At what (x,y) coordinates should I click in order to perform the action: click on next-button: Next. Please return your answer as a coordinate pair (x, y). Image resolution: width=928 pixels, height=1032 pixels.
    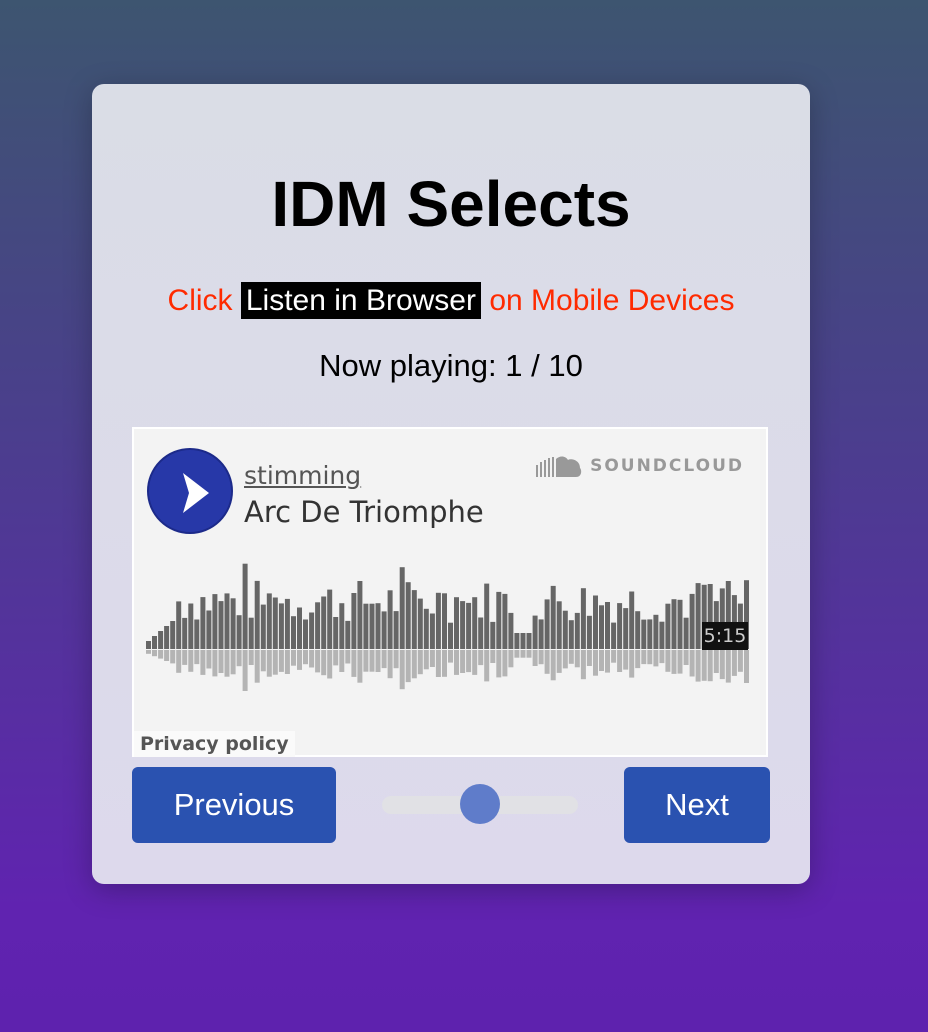
    Looking at the image, I should click on (697, 805).